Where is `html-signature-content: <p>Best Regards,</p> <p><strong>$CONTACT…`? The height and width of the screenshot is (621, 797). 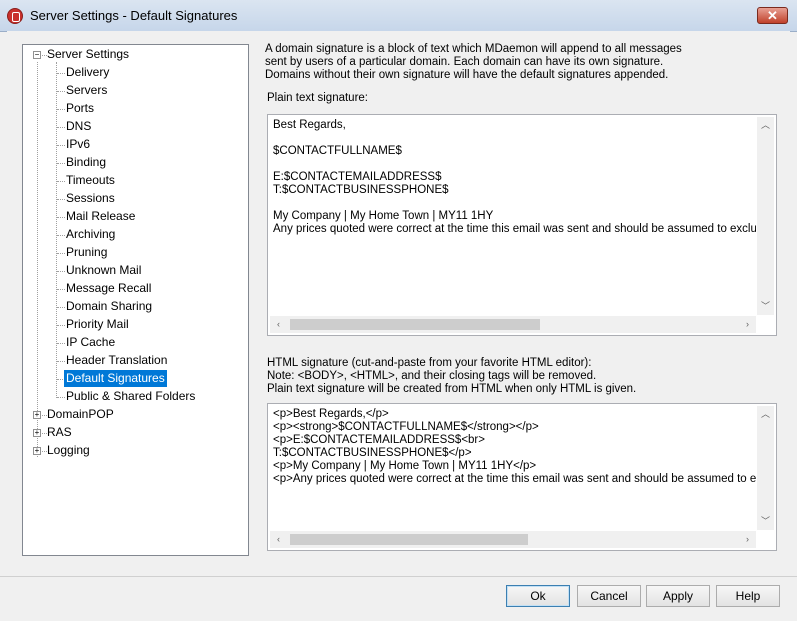
html-signature-content: <p>Best Regards,</p> <p><strong>$CONTACT… is located at coordinates (514, 469).